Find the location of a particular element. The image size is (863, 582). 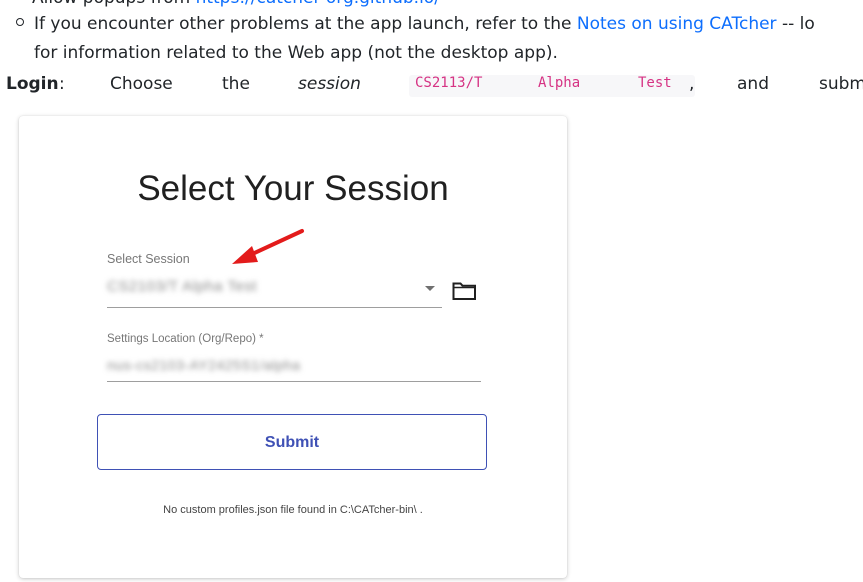

red-arrow-icon is located at coordinates (268, 246).